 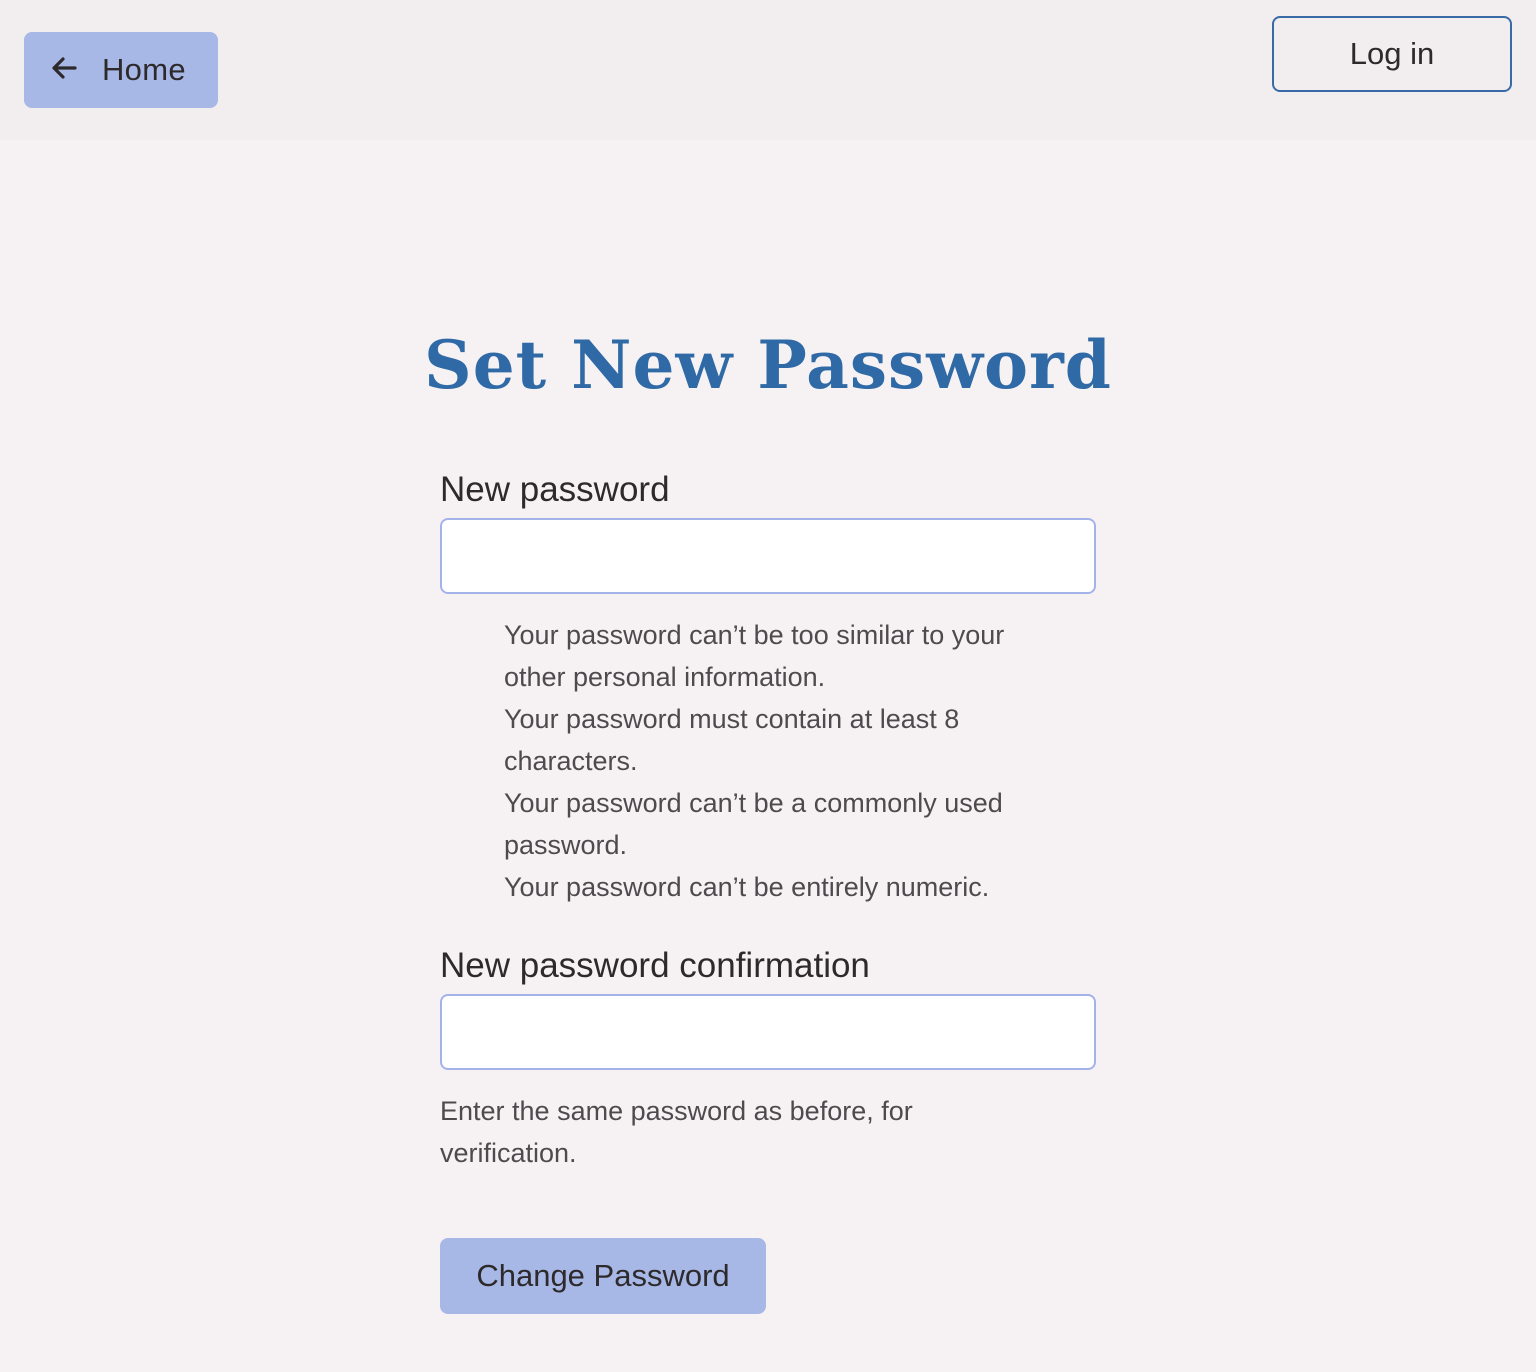 I want to click on change-password-button: Change Password, so click(x=603, y=1276).